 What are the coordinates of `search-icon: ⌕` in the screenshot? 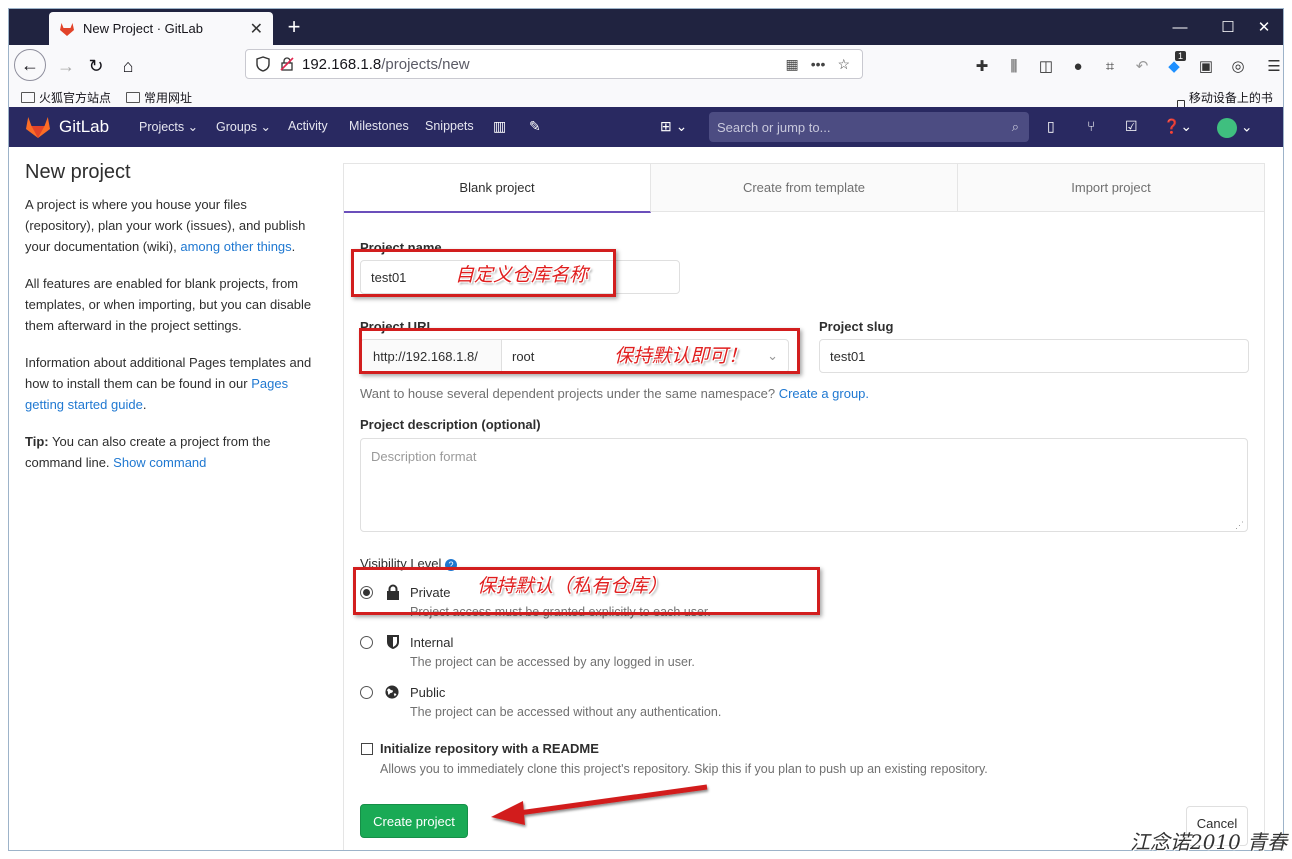 It's located at (1015, 126).